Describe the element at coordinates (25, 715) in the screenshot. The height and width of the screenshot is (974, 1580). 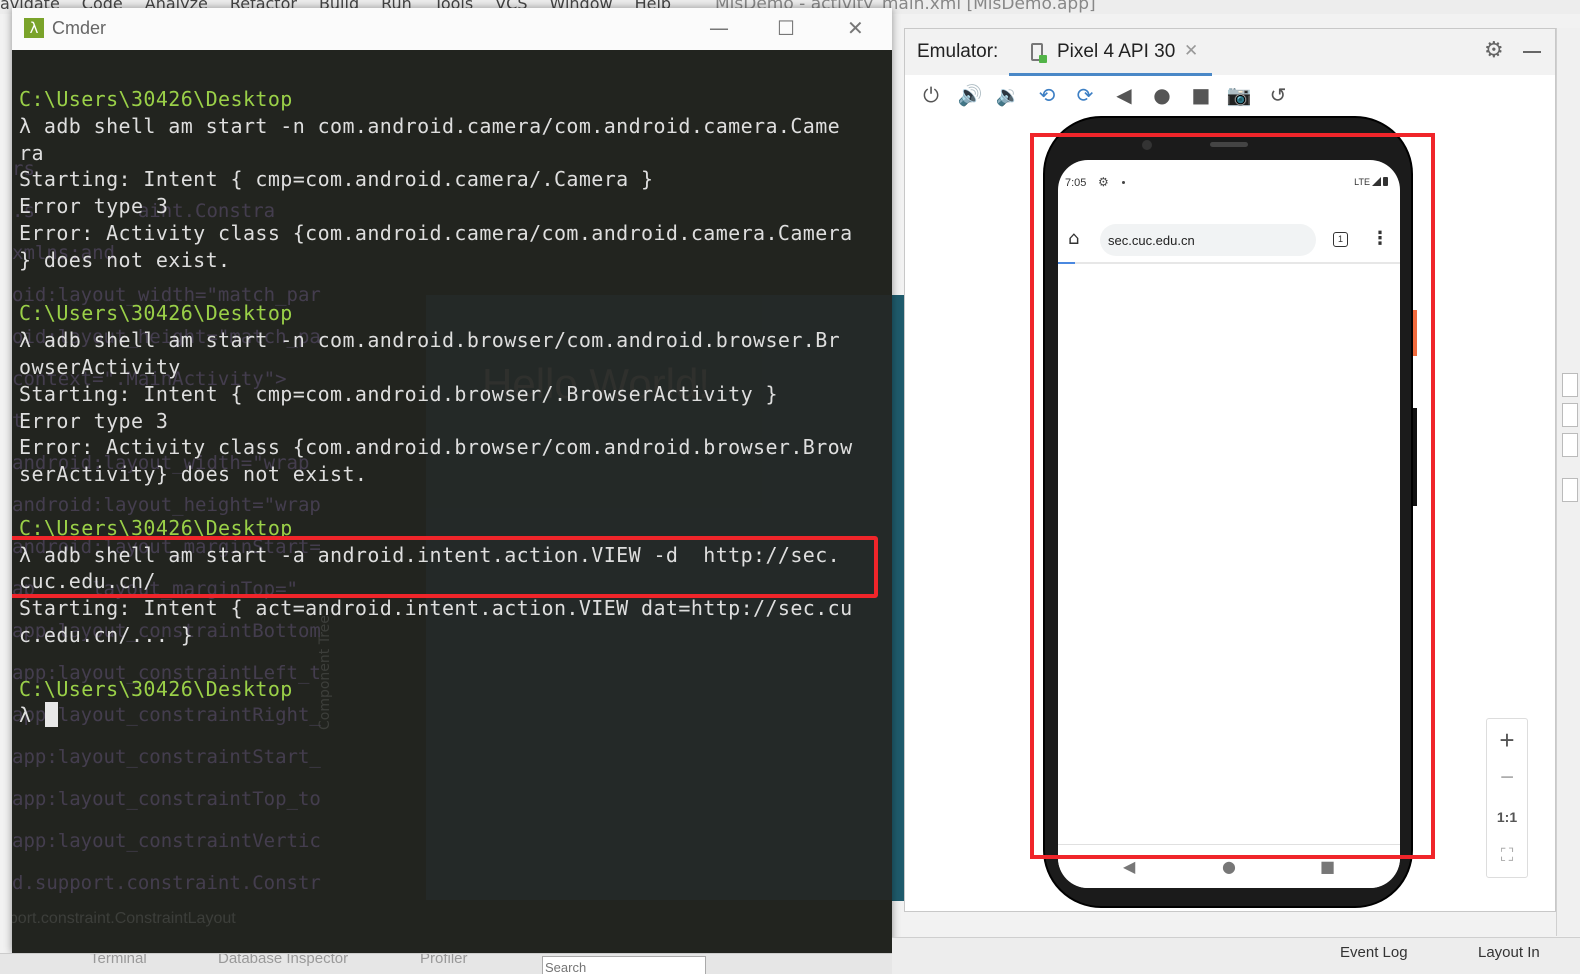
I see `terminal-line: λ` at that location.